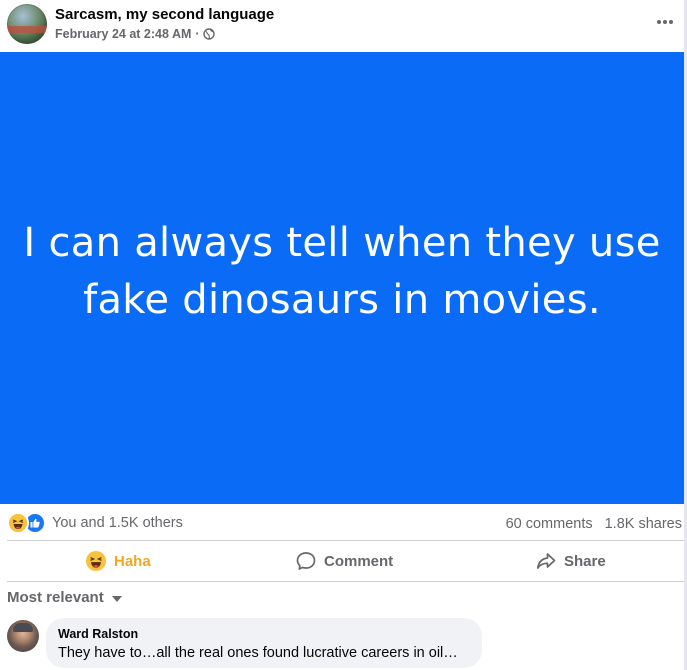 Image resolution: width=687 pixels, height=670 pixels. Describe the element at coordinates (18, 523) in the screenshot. I see `haha-reaction-icon` at that location.